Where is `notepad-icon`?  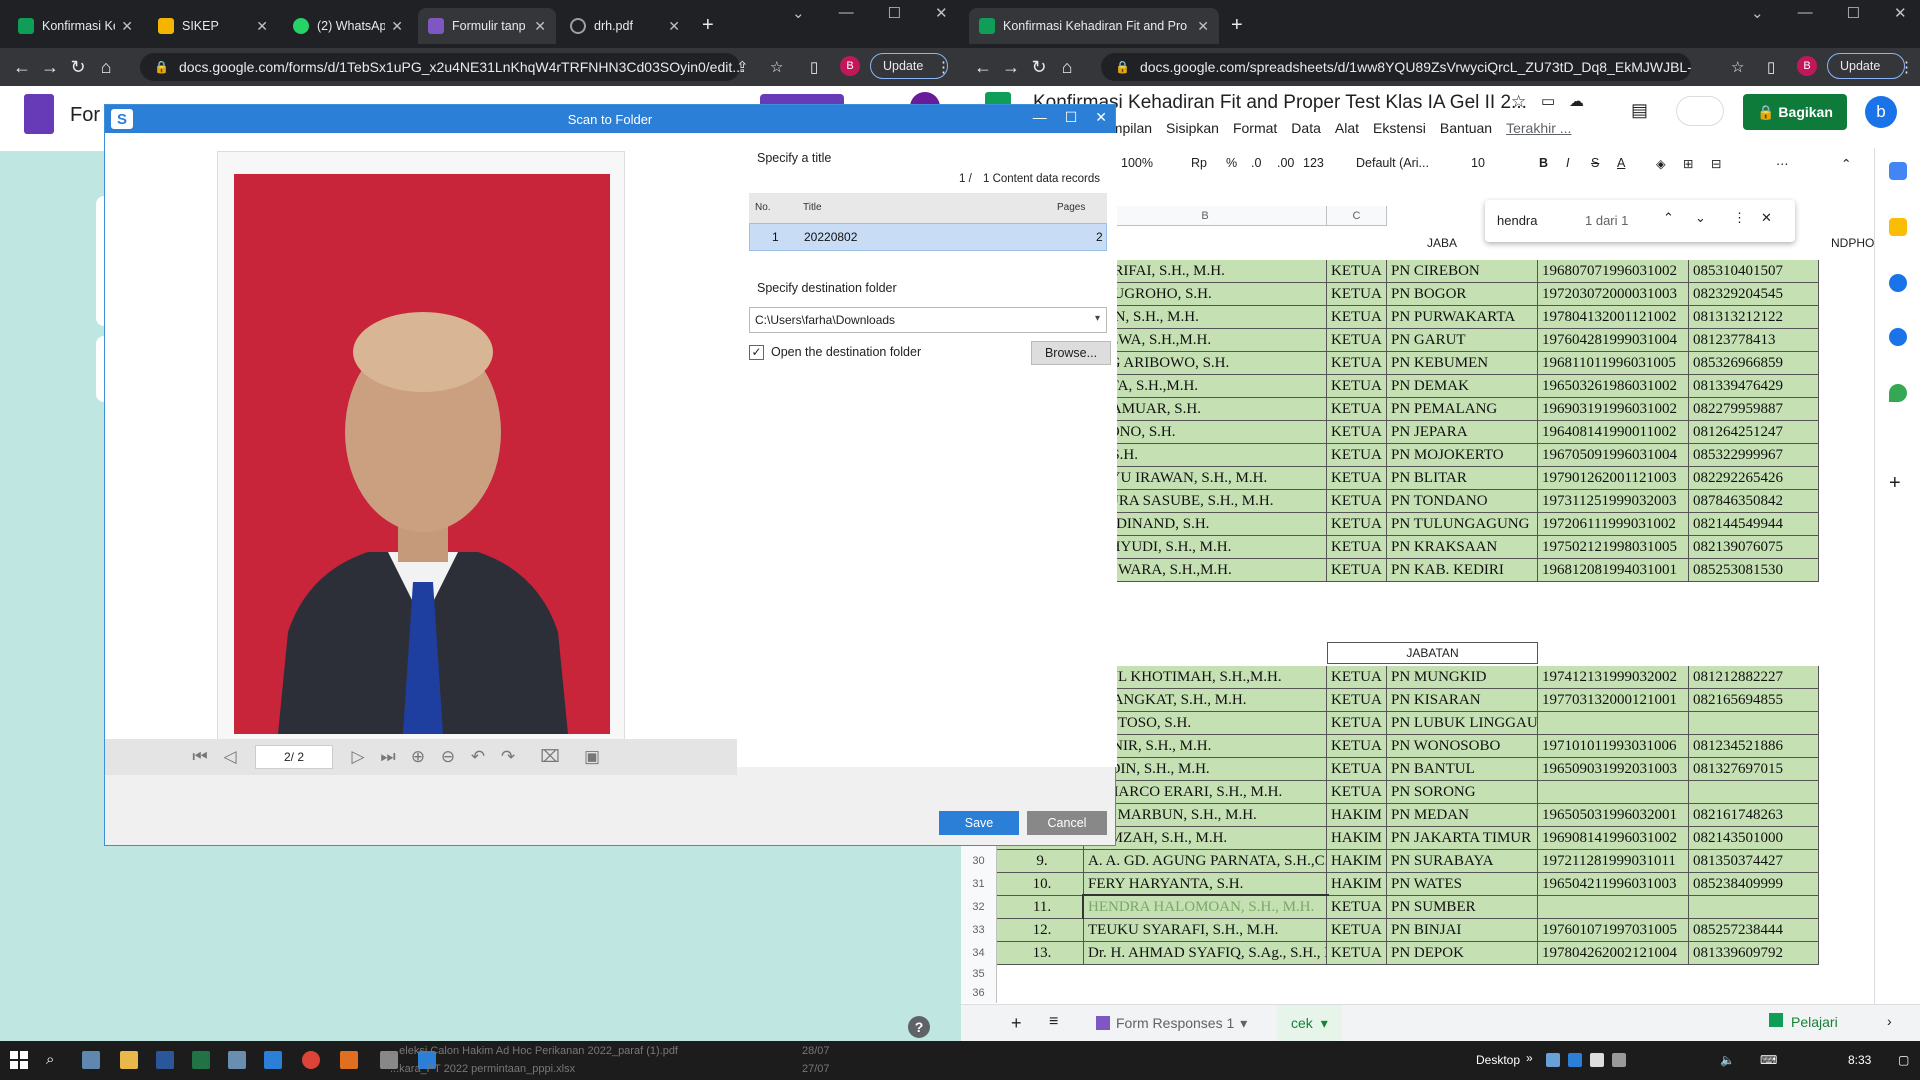 notepad-icon is located at coordinates (237, 1060).